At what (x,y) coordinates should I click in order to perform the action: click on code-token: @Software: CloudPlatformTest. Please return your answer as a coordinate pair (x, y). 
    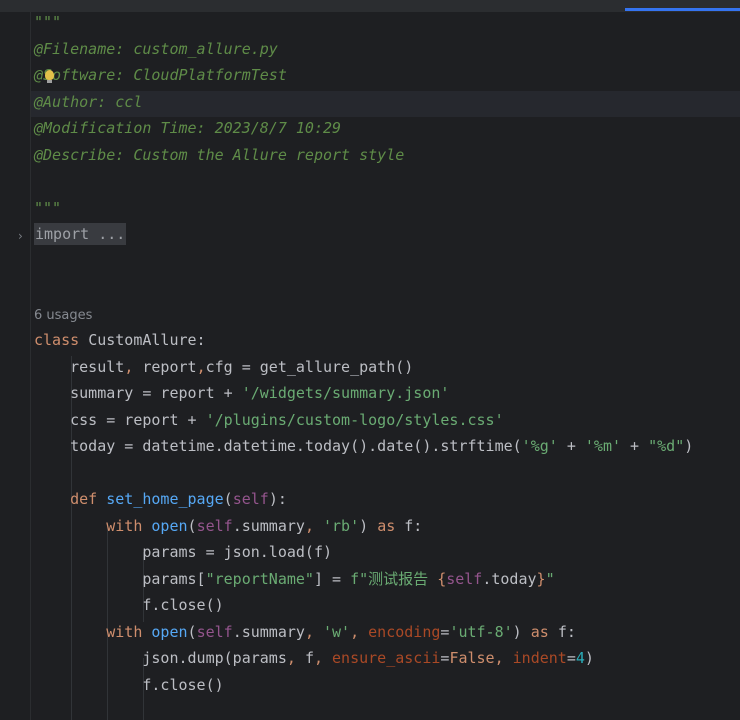
    Looking at the image, I should click on (160, 75).